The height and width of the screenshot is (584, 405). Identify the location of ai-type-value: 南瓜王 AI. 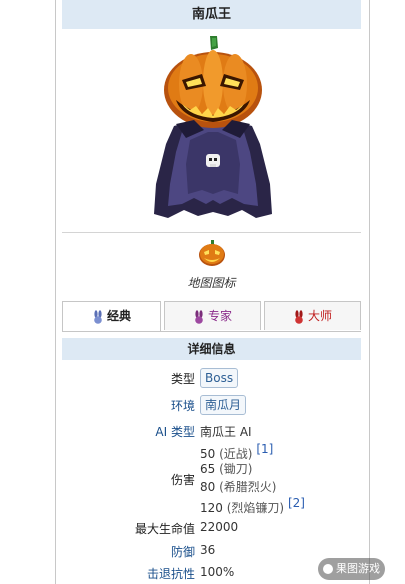
(226, 432).